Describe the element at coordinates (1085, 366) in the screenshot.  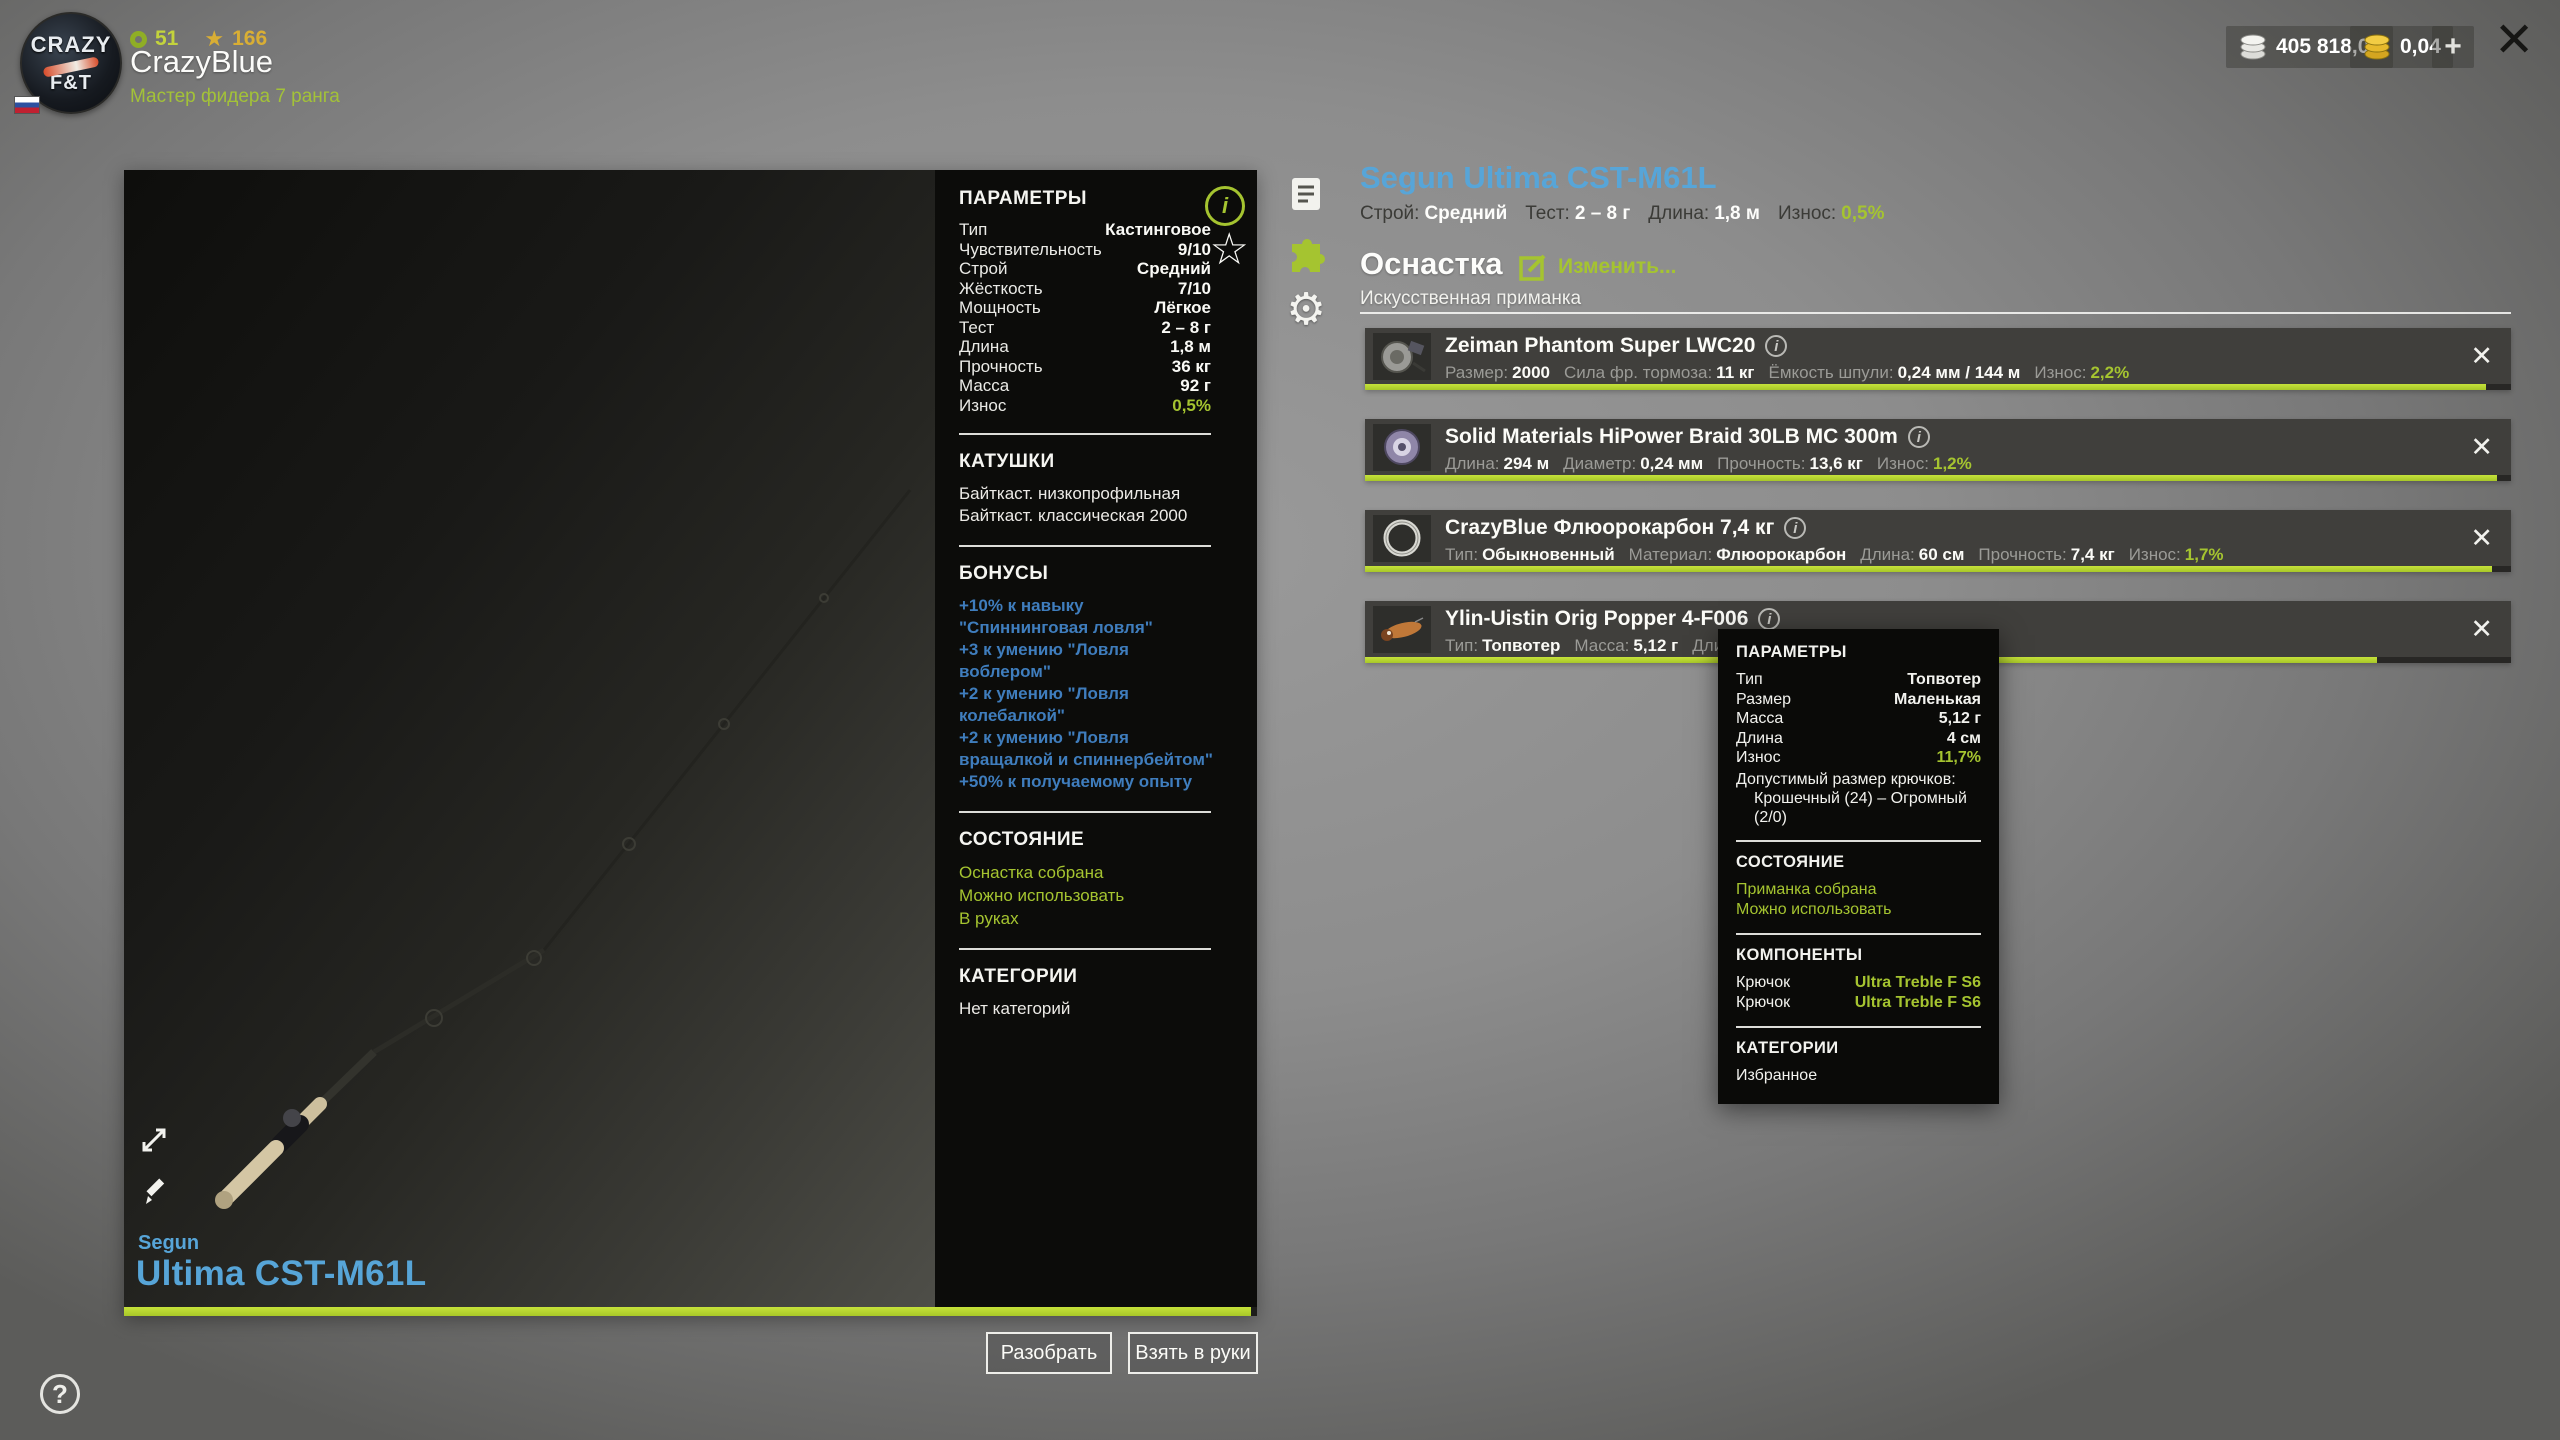
I see `param-row: Прочность 36 кг` at that location.